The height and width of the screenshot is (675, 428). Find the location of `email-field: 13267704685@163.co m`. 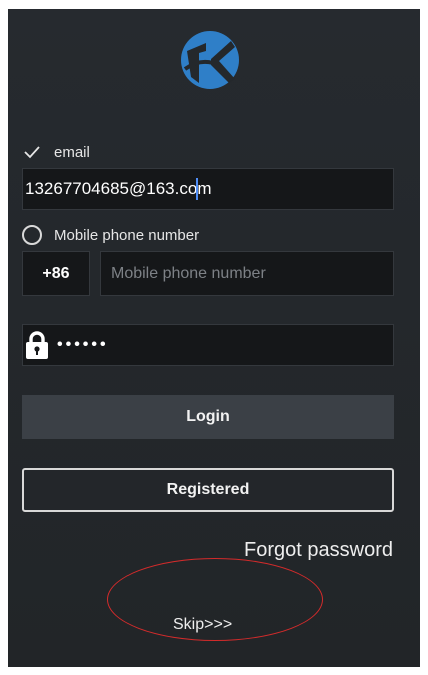

email-field: 13267704685@163.co m is located at coordinates (208, 189).